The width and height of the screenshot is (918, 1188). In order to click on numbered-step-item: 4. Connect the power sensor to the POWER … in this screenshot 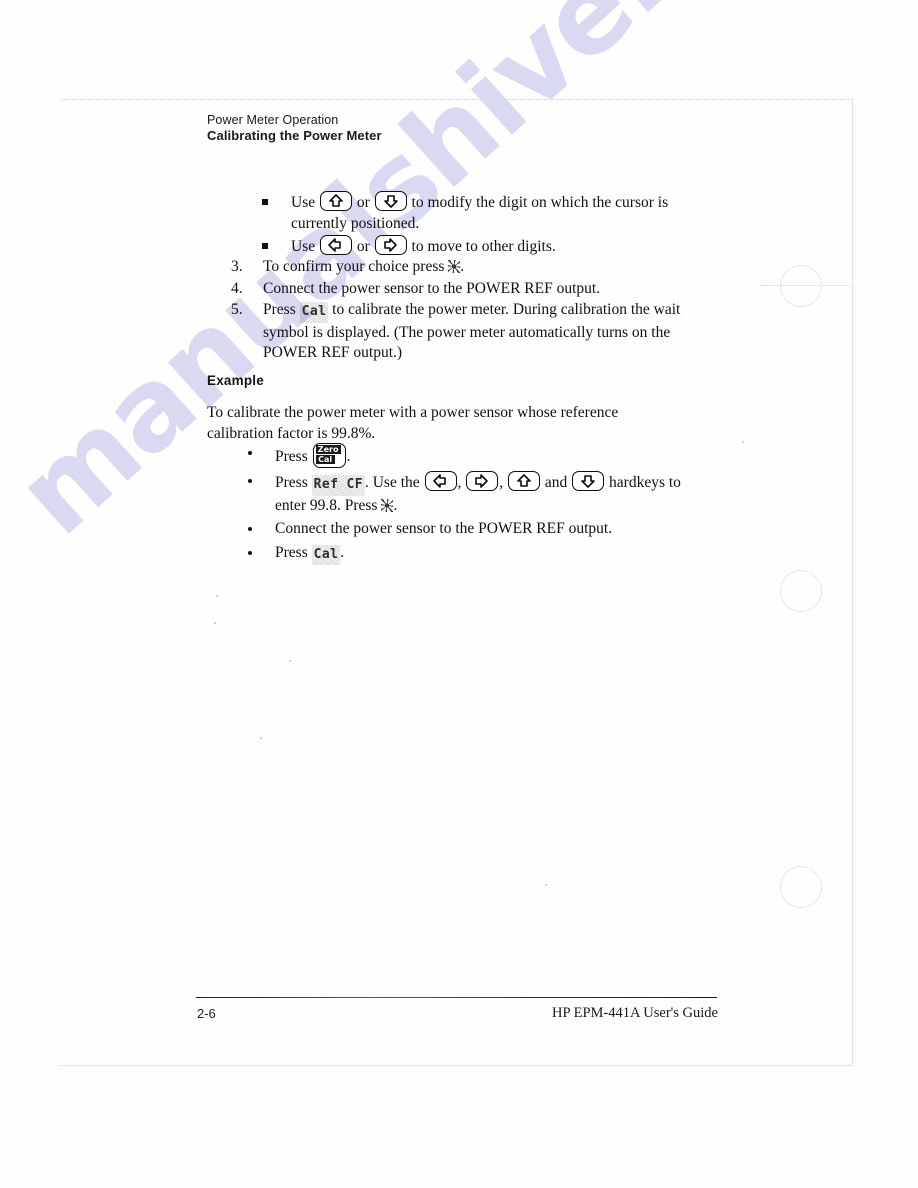, I will do `click(471, 289)`.